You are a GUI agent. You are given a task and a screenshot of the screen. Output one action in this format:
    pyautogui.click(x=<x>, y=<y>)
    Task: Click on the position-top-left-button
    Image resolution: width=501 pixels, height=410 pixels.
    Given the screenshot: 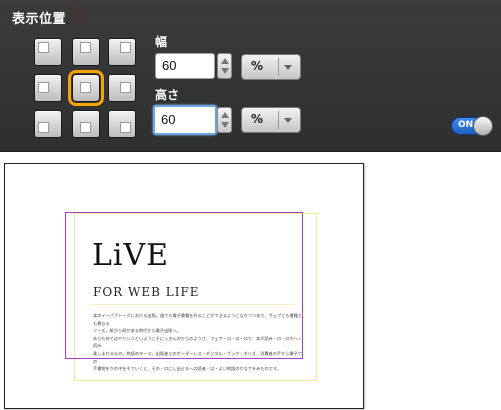 What is the action you would take?
    pyautogui.click(x=48, y=52)
    